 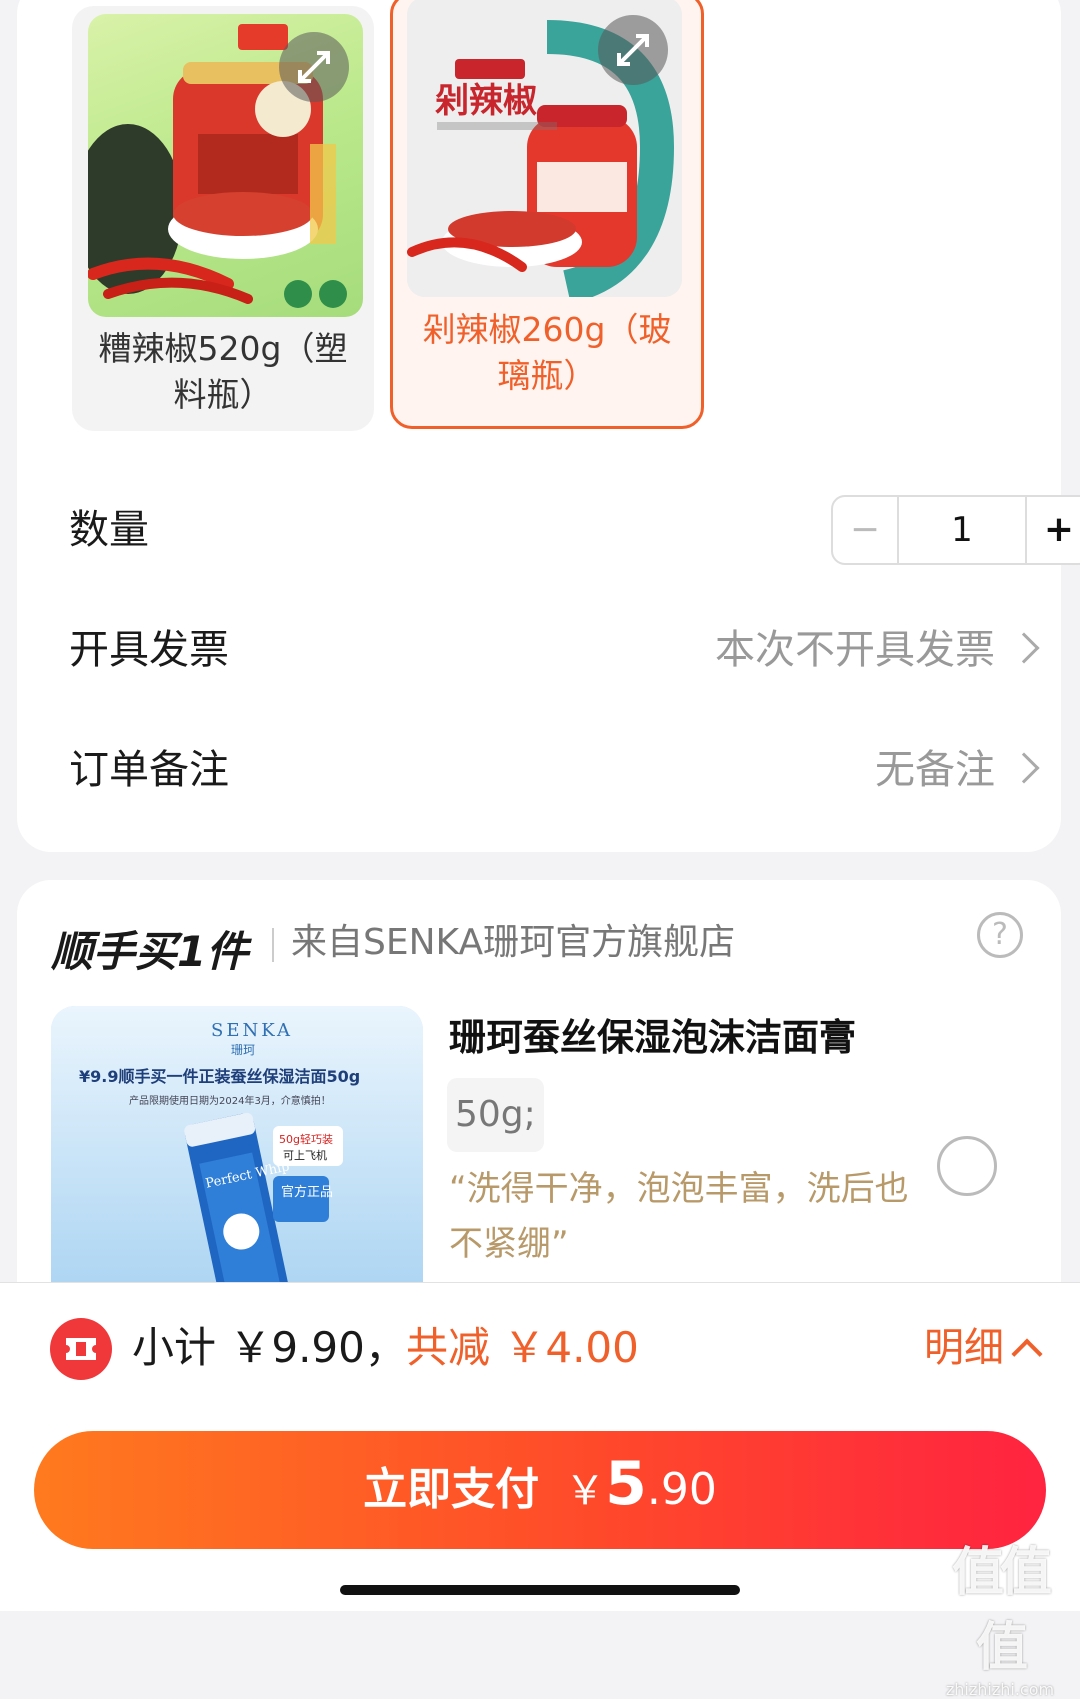 What do you see at coordinates (252, 1030) in the screenshot?
I see `image-brand-text: SENKA` at bounding box center [252, 1030].